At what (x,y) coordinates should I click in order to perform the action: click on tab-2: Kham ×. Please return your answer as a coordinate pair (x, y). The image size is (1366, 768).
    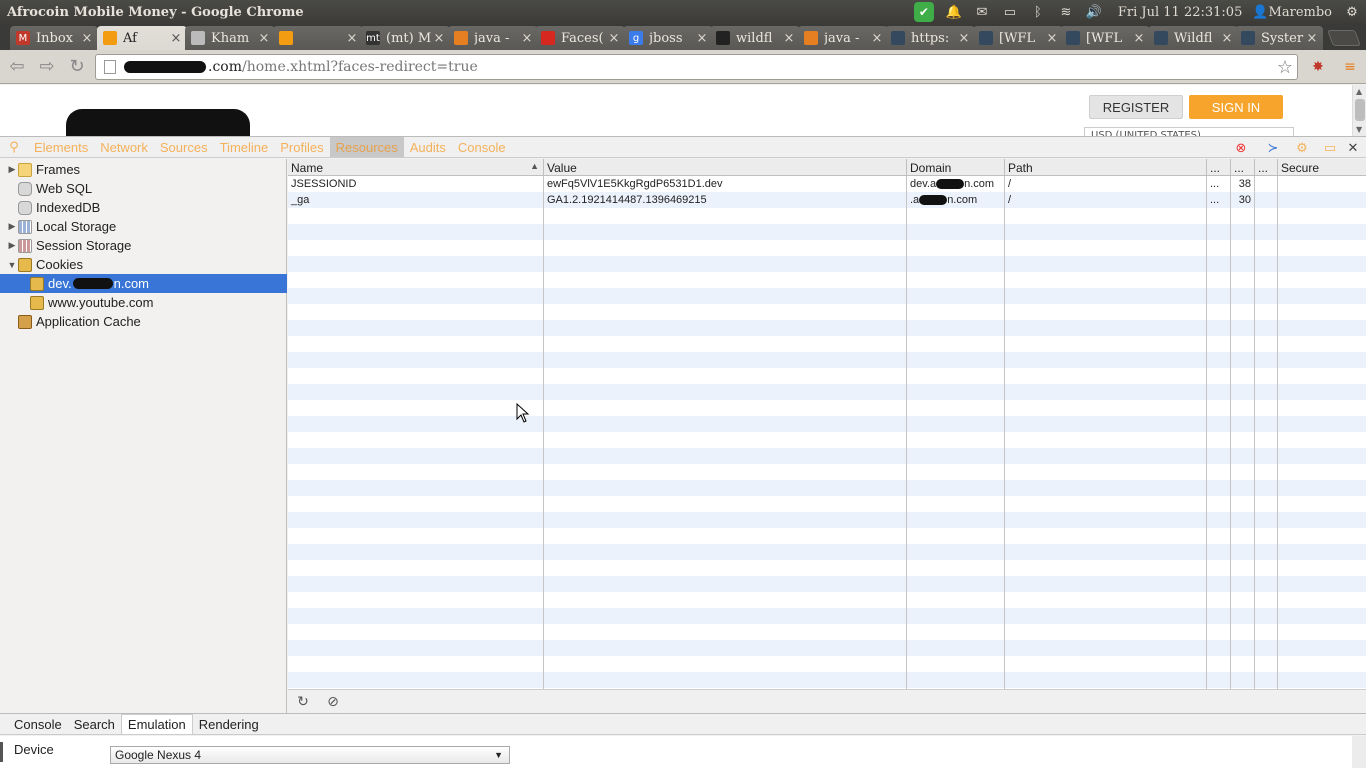
    Looking at the image, I should click on (230, 38).